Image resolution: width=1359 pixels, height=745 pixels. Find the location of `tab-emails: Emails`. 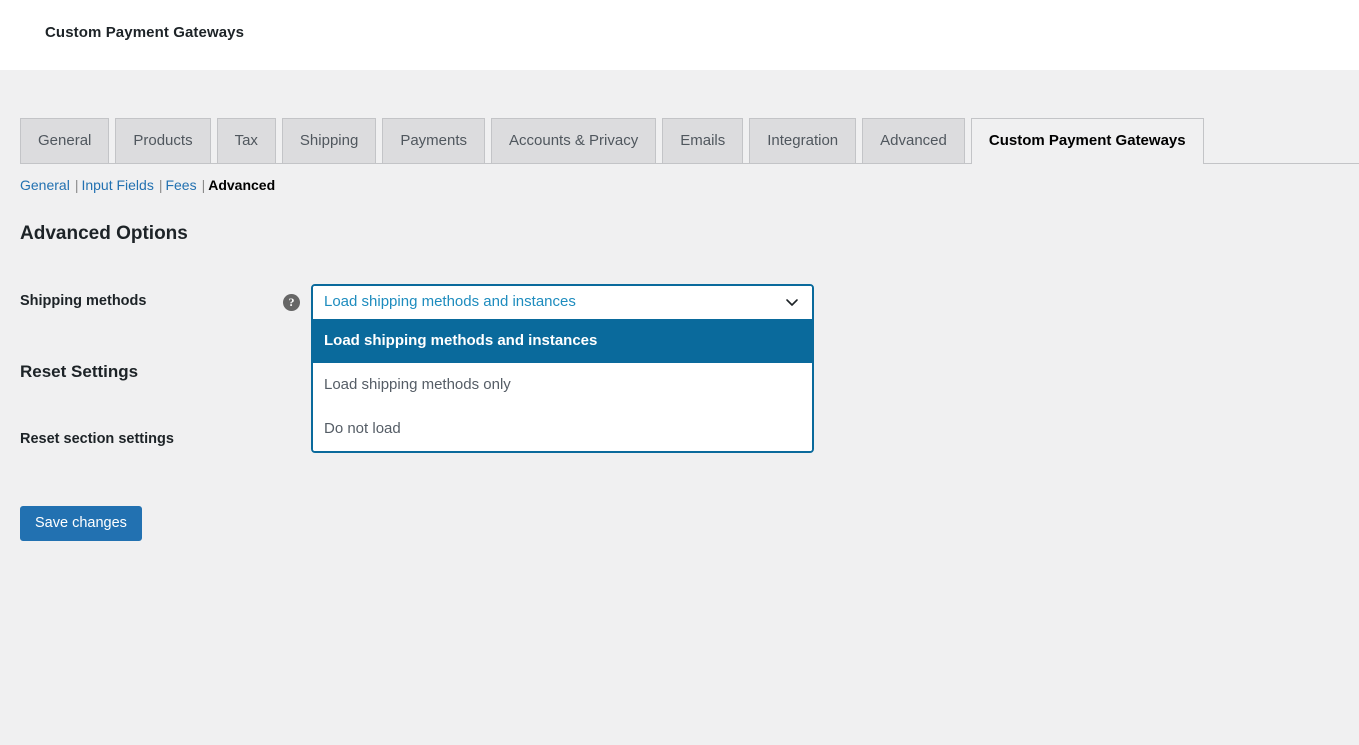

tab-emails: Emails is located at coordinates (703, 140).